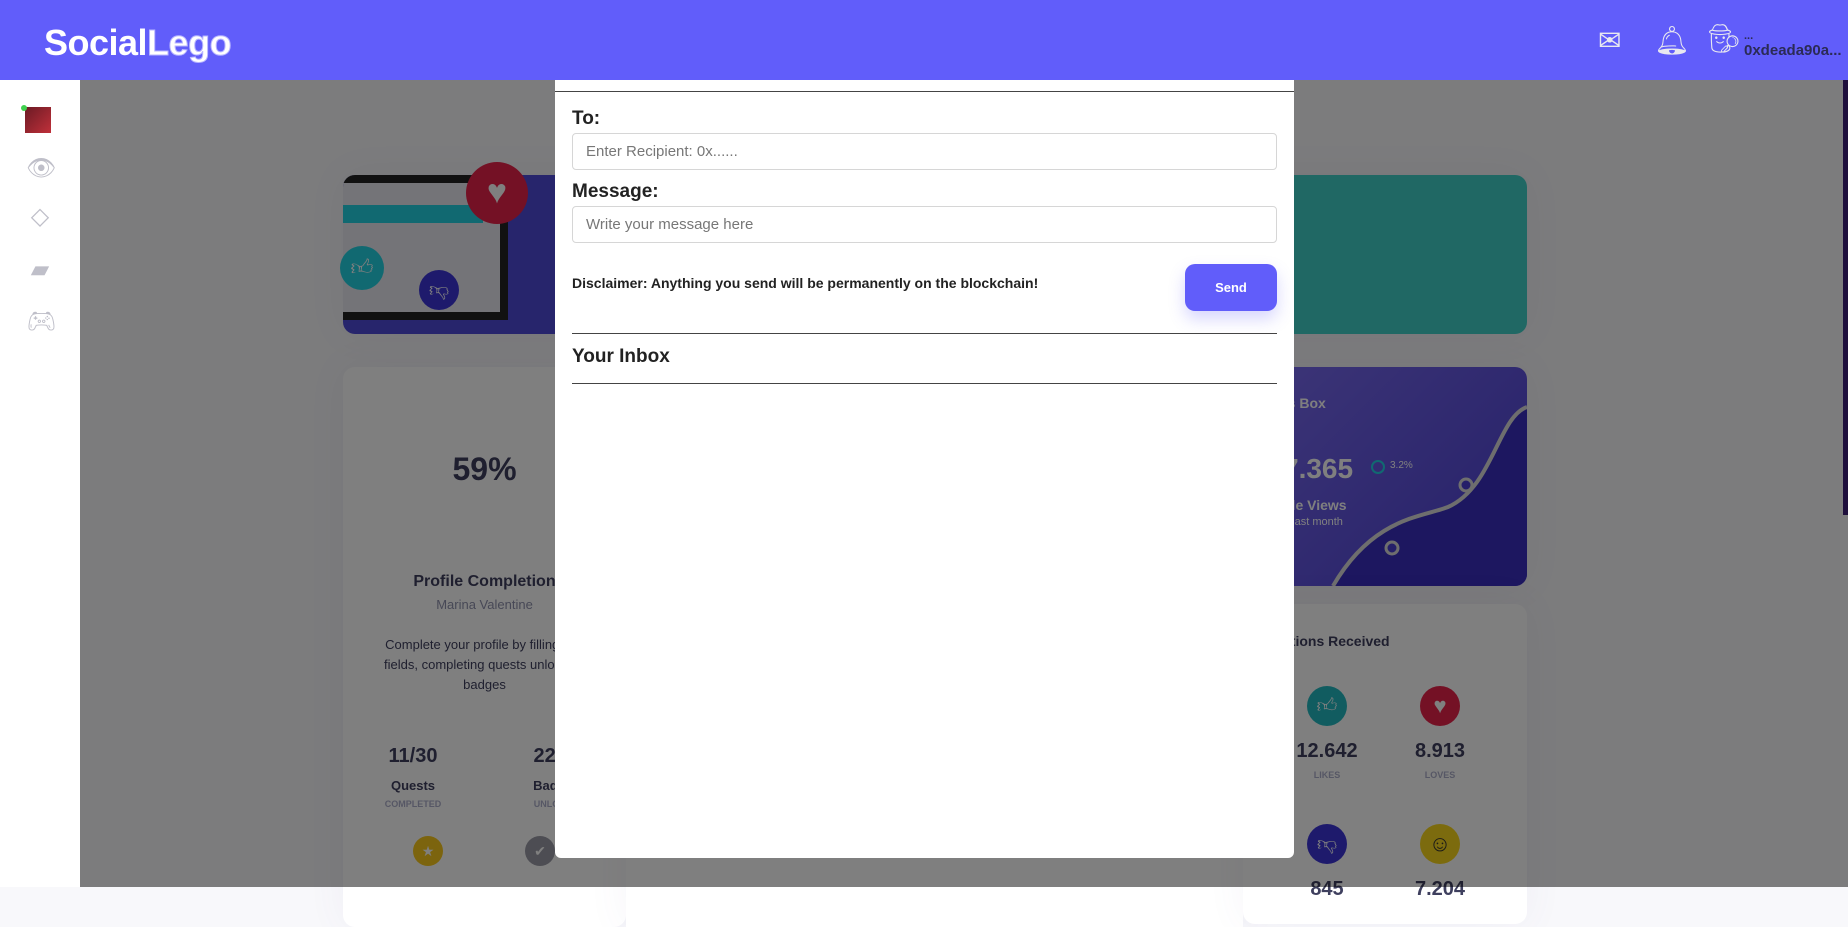 The image size is (1848, 927). What do you see at coordinates (190, 43) in the screenshot?
I see `logo-text-lego: Lego` at bounding box center [190, 43].